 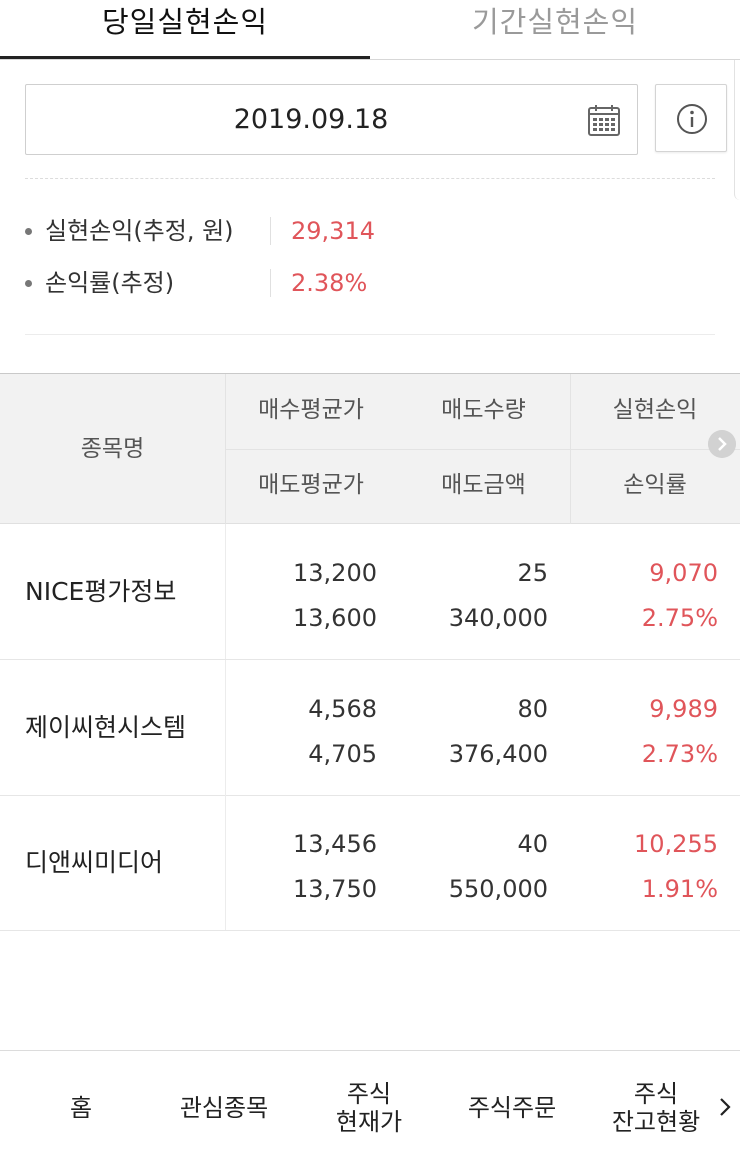 I want to click on tab-daily-realized-pnl: 당일실현손익, so click(x=185, y=29).